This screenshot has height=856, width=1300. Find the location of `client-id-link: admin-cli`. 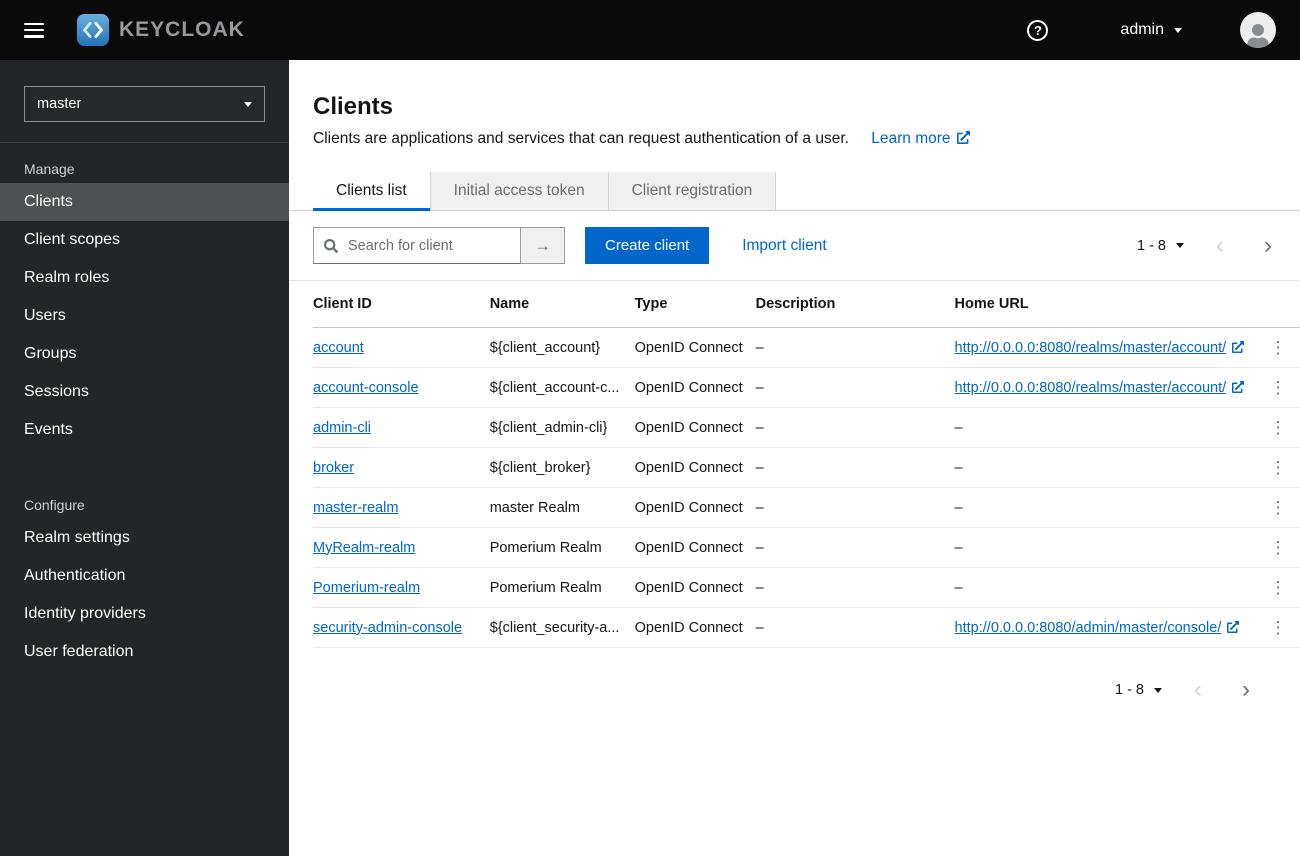

client-id-link: admin-cli is located at coordinates (342, 428).